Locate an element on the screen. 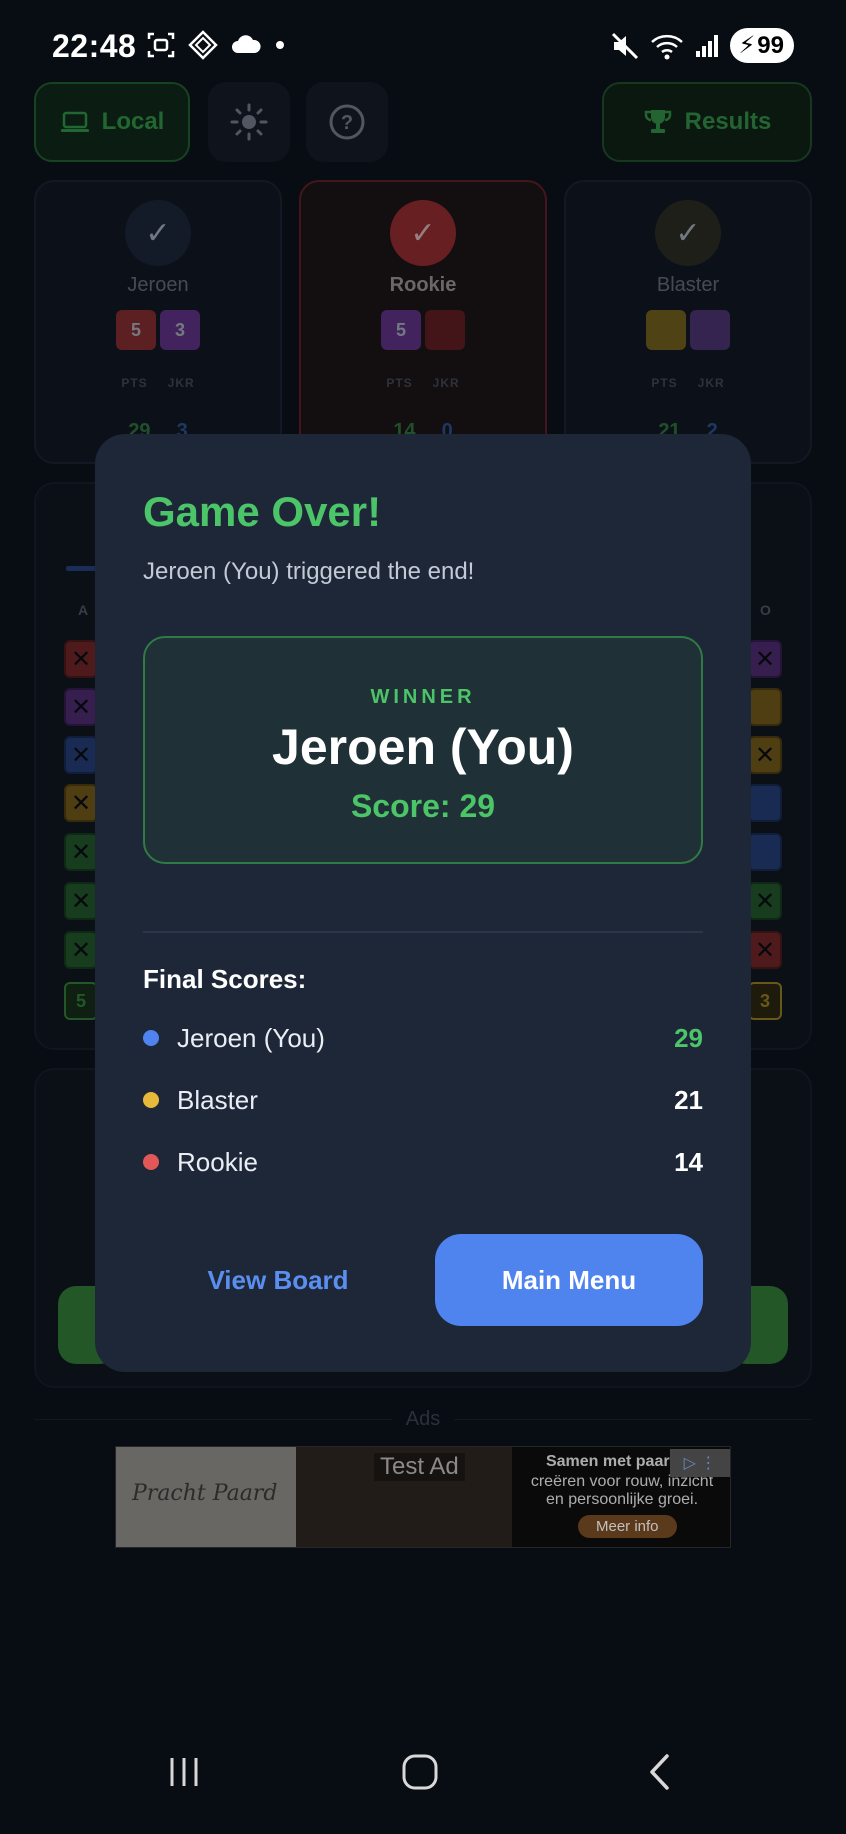 This screenshot has width=846, height=1834. final-scores-title: Final Scores: is located at coordinates (225, 979).